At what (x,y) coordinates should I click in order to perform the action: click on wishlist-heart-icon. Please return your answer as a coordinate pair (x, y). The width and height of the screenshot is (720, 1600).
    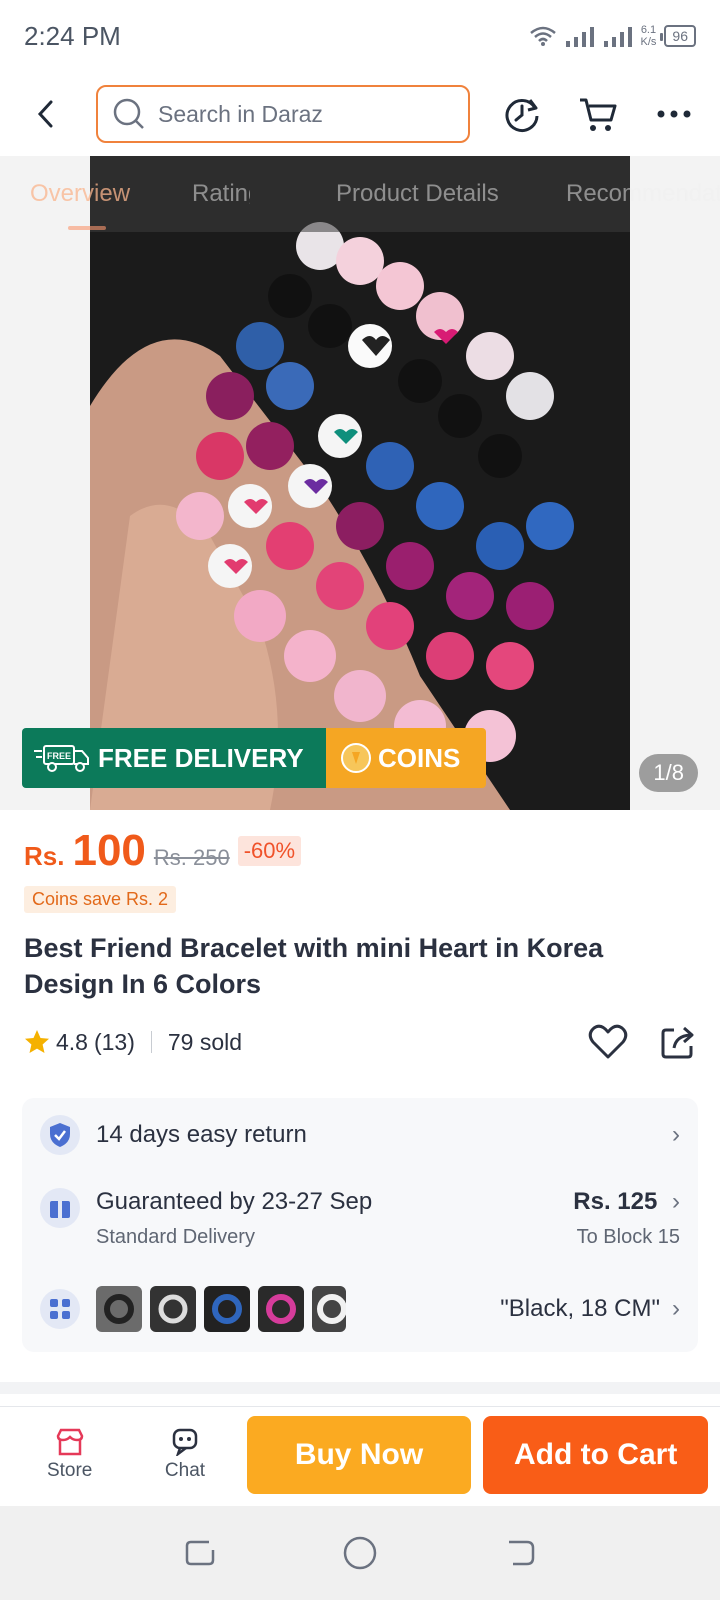
    Looking at the image, I should click on (608, 1042).